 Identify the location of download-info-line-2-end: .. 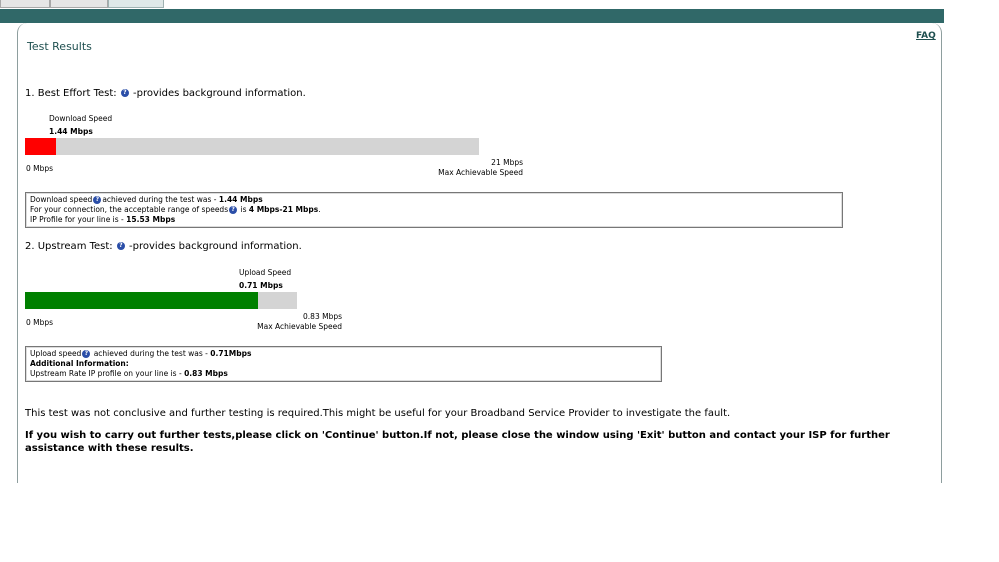
(319, 209).